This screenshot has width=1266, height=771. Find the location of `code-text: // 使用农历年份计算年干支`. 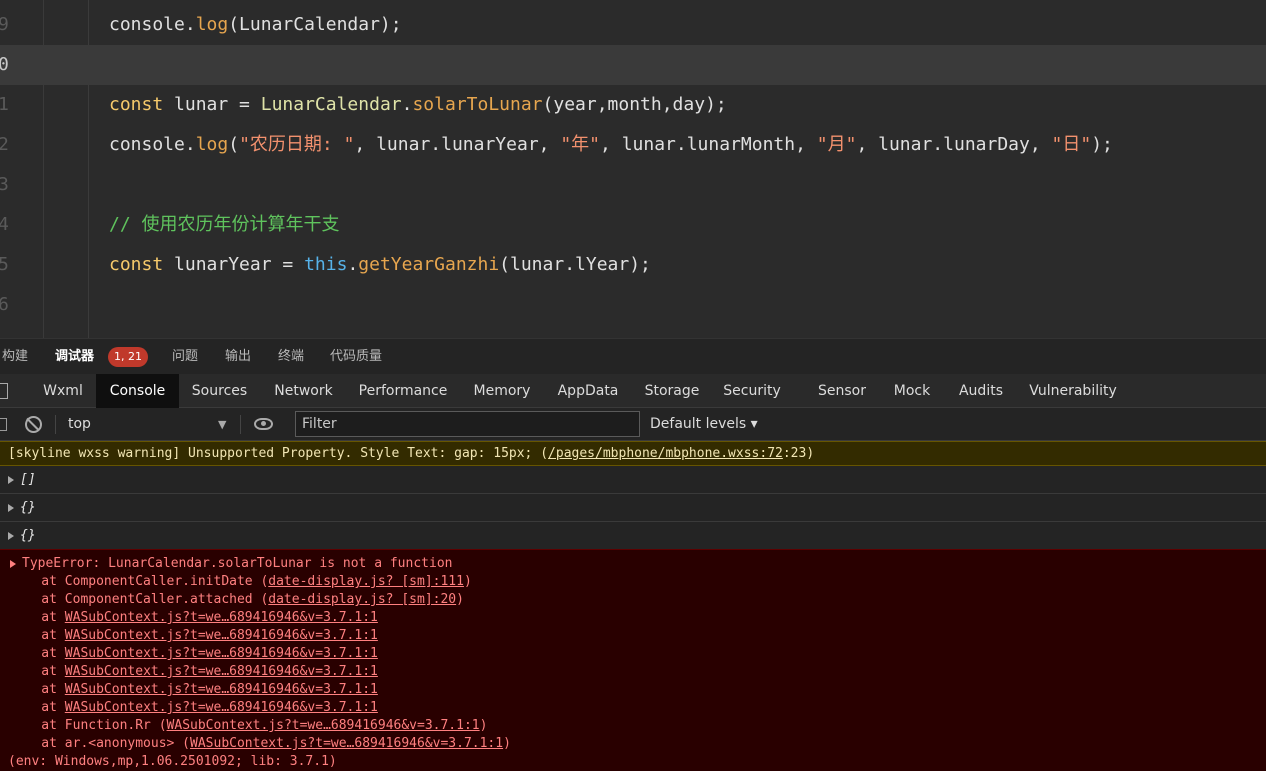

code-text: // 使用农历年份计算年干支 is located at coordinates (224, 225).